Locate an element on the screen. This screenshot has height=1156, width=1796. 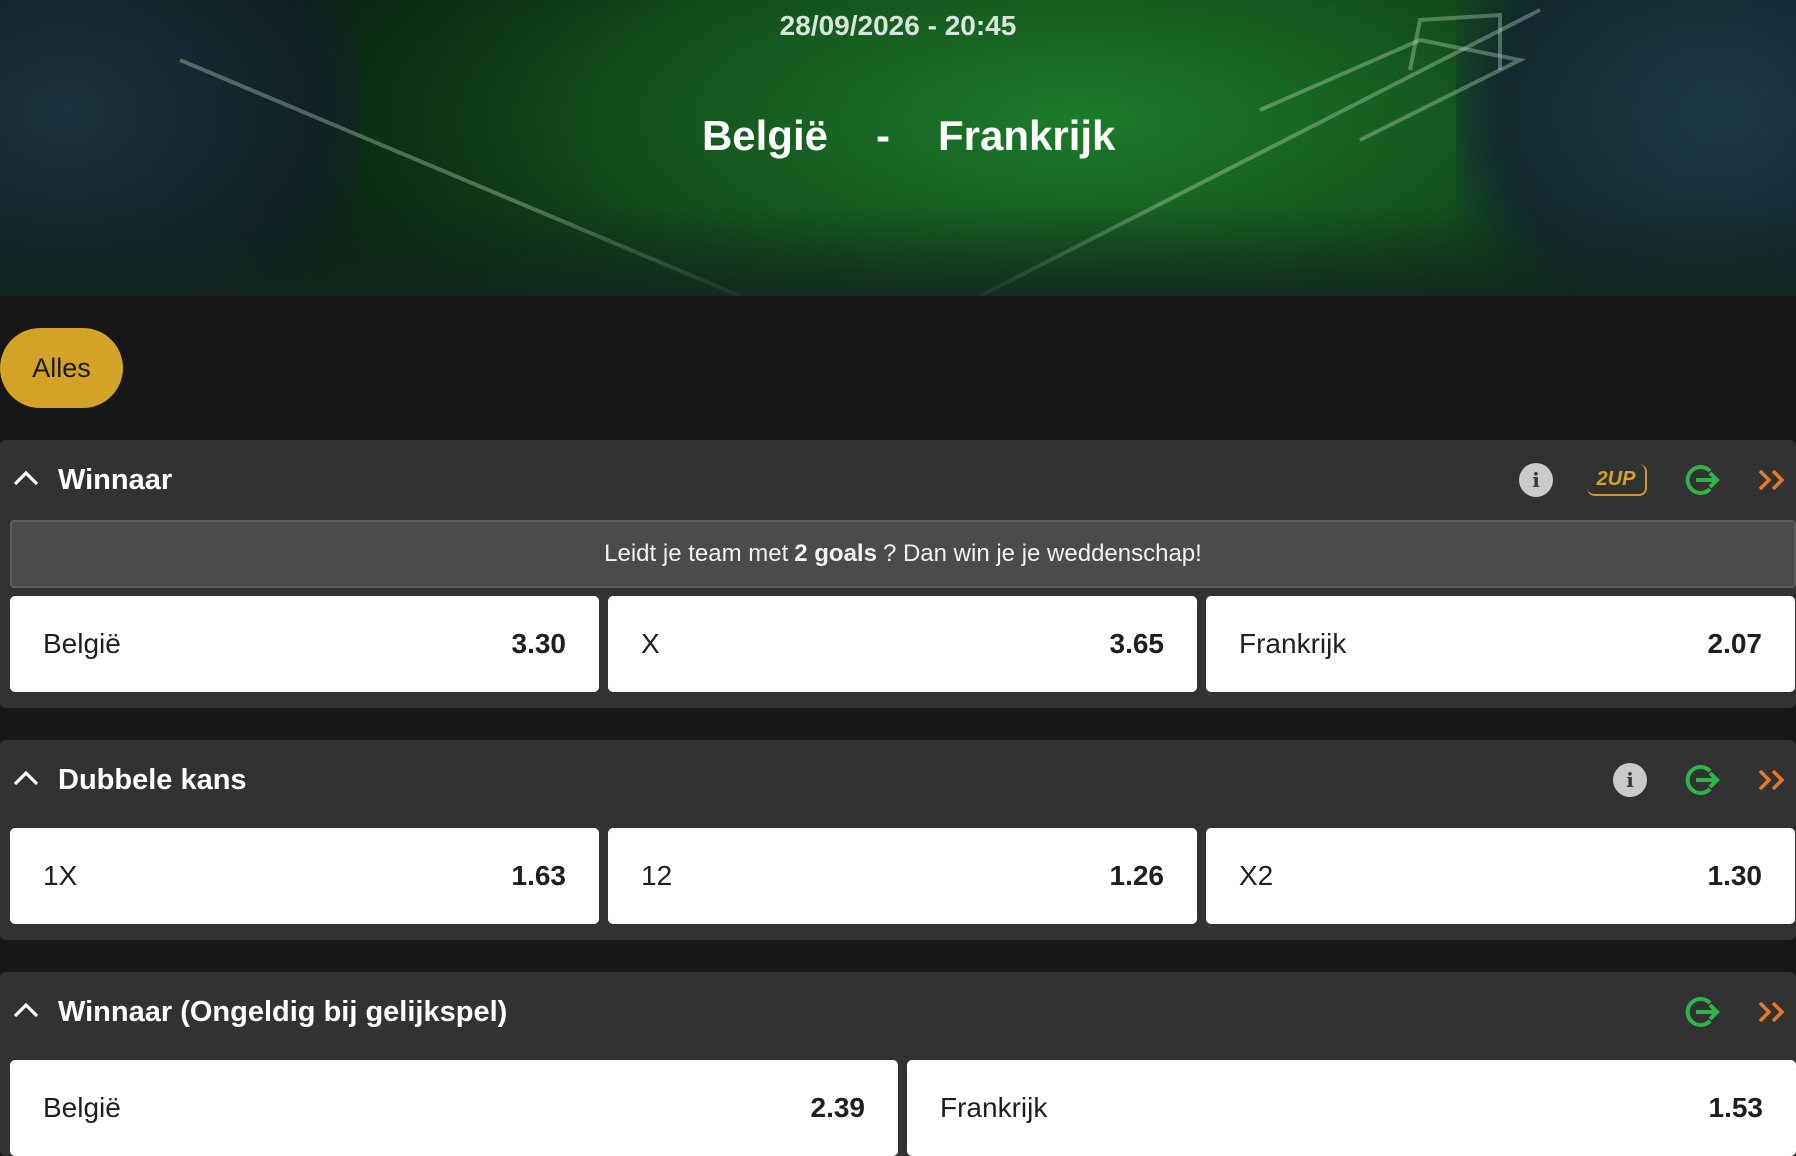
market-title: Winnaar is located at coordinates (115, 479).